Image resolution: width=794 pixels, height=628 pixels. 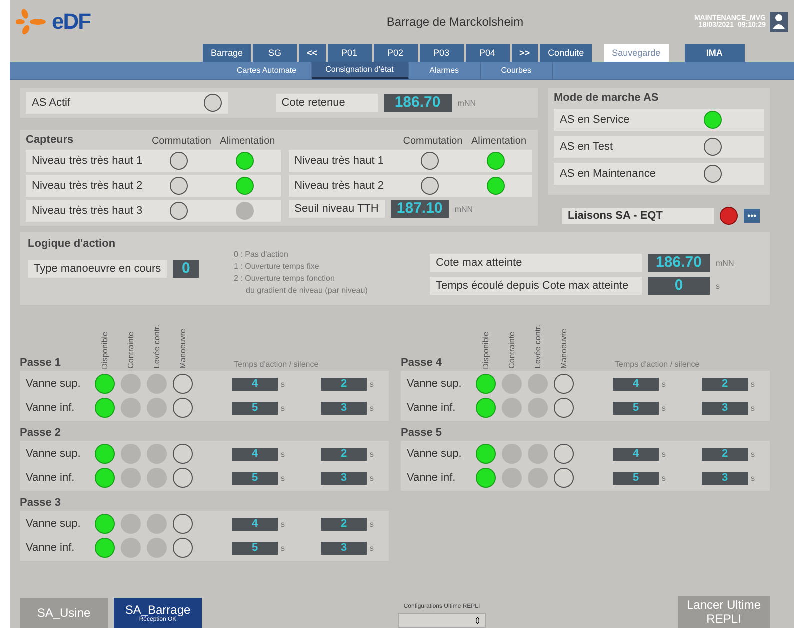 I want to click on nav-button: P03, so click(x=442, y=53).